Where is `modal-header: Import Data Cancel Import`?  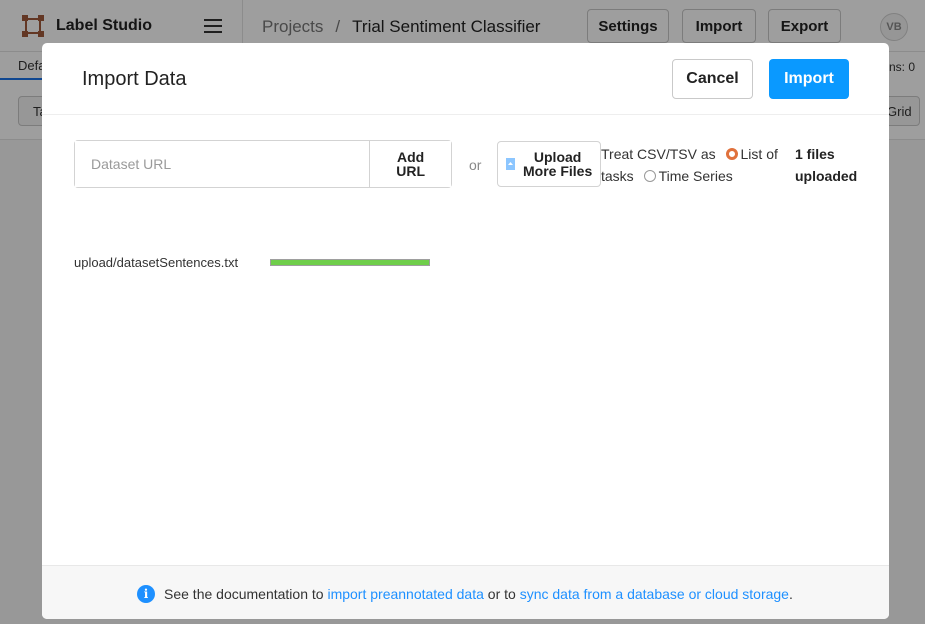 modal-header: Import Data Cancel Import is located at coordinates (465, 79).